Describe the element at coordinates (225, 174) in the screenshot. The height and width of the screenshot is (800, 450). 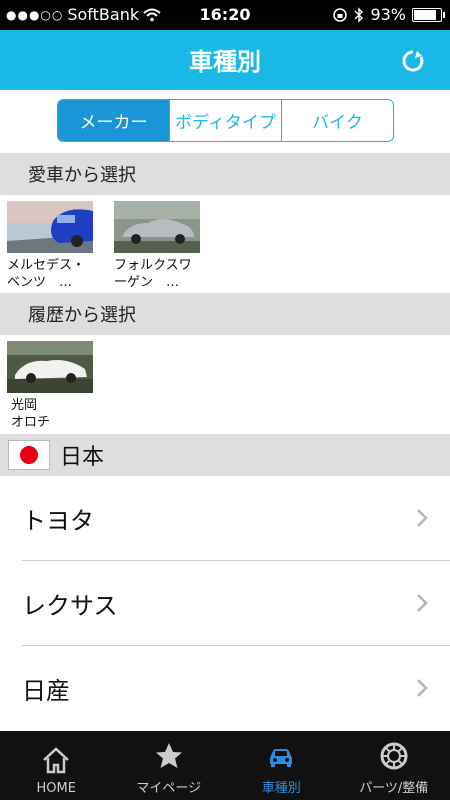
I see `section-header-my-car: 愛車から選択` at that location.